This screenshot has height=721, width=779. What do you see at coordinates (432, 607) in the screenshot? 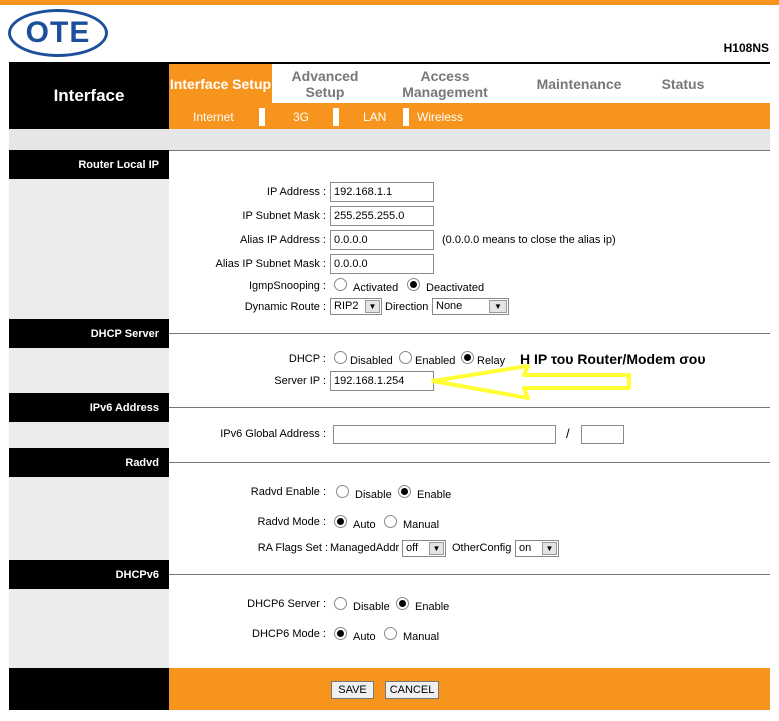
I see `dhcp6-enable-label: Enable` at bounding box center [432, 607].